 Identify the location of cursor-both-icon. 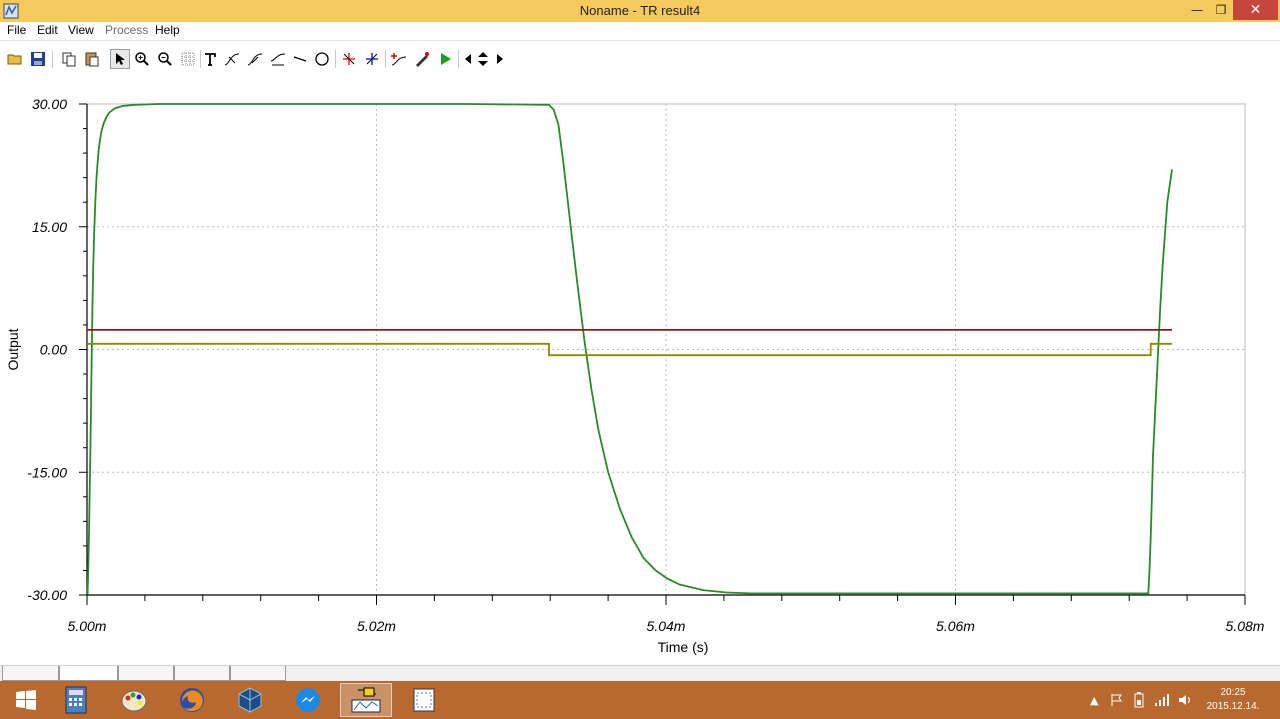
(278, 59).